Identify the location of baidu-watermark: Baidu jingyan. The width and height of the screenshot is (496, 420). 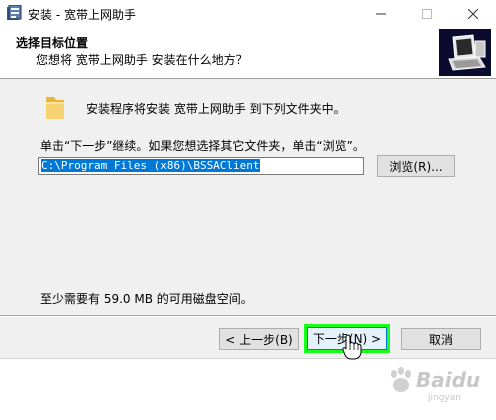
(438, 384).